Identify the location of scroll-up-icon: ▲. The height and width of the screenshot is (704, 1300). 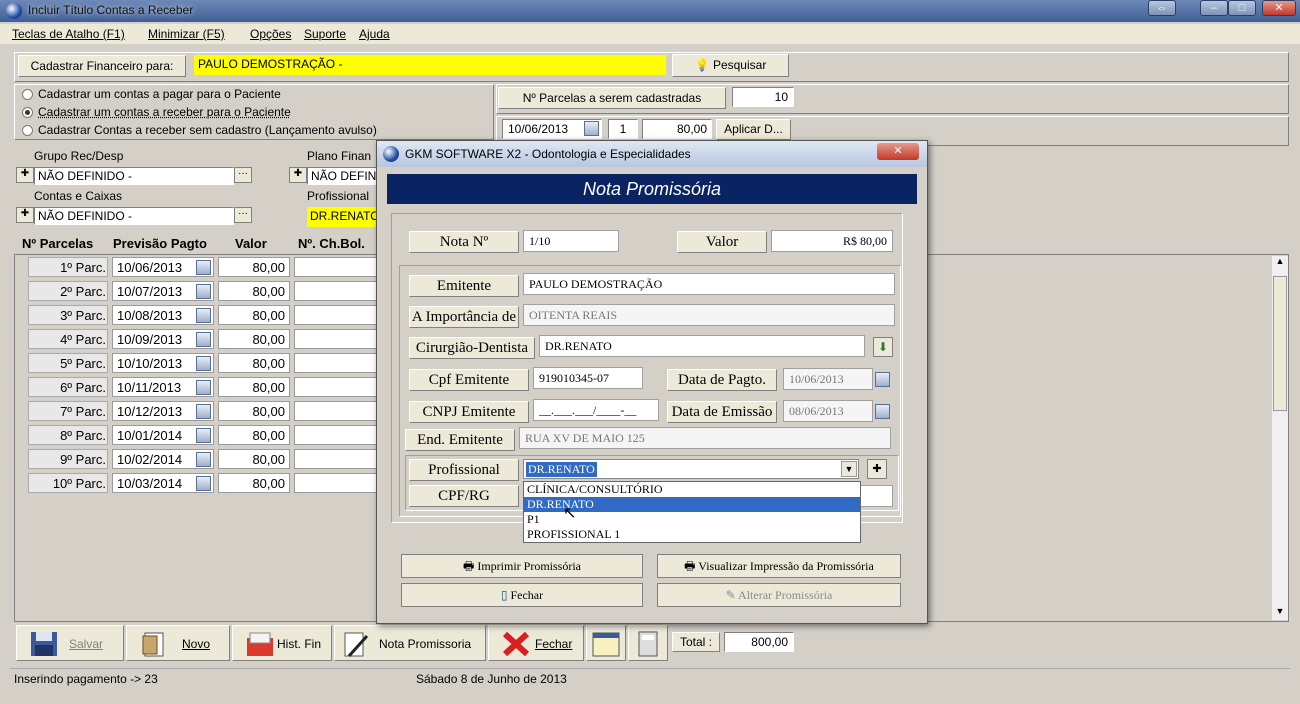
(1280, 263).